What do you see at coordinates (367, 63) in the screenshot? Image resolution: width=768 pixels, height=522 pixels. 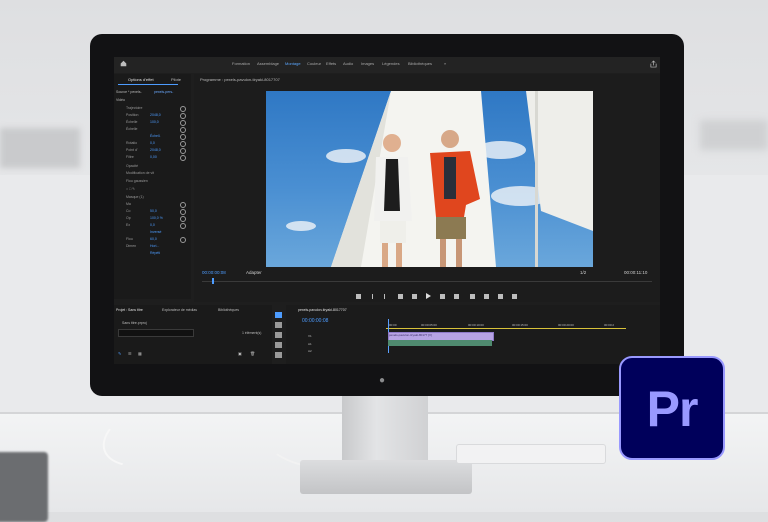 I see `workspace-tab: Images` at bounding box center [367, 63].